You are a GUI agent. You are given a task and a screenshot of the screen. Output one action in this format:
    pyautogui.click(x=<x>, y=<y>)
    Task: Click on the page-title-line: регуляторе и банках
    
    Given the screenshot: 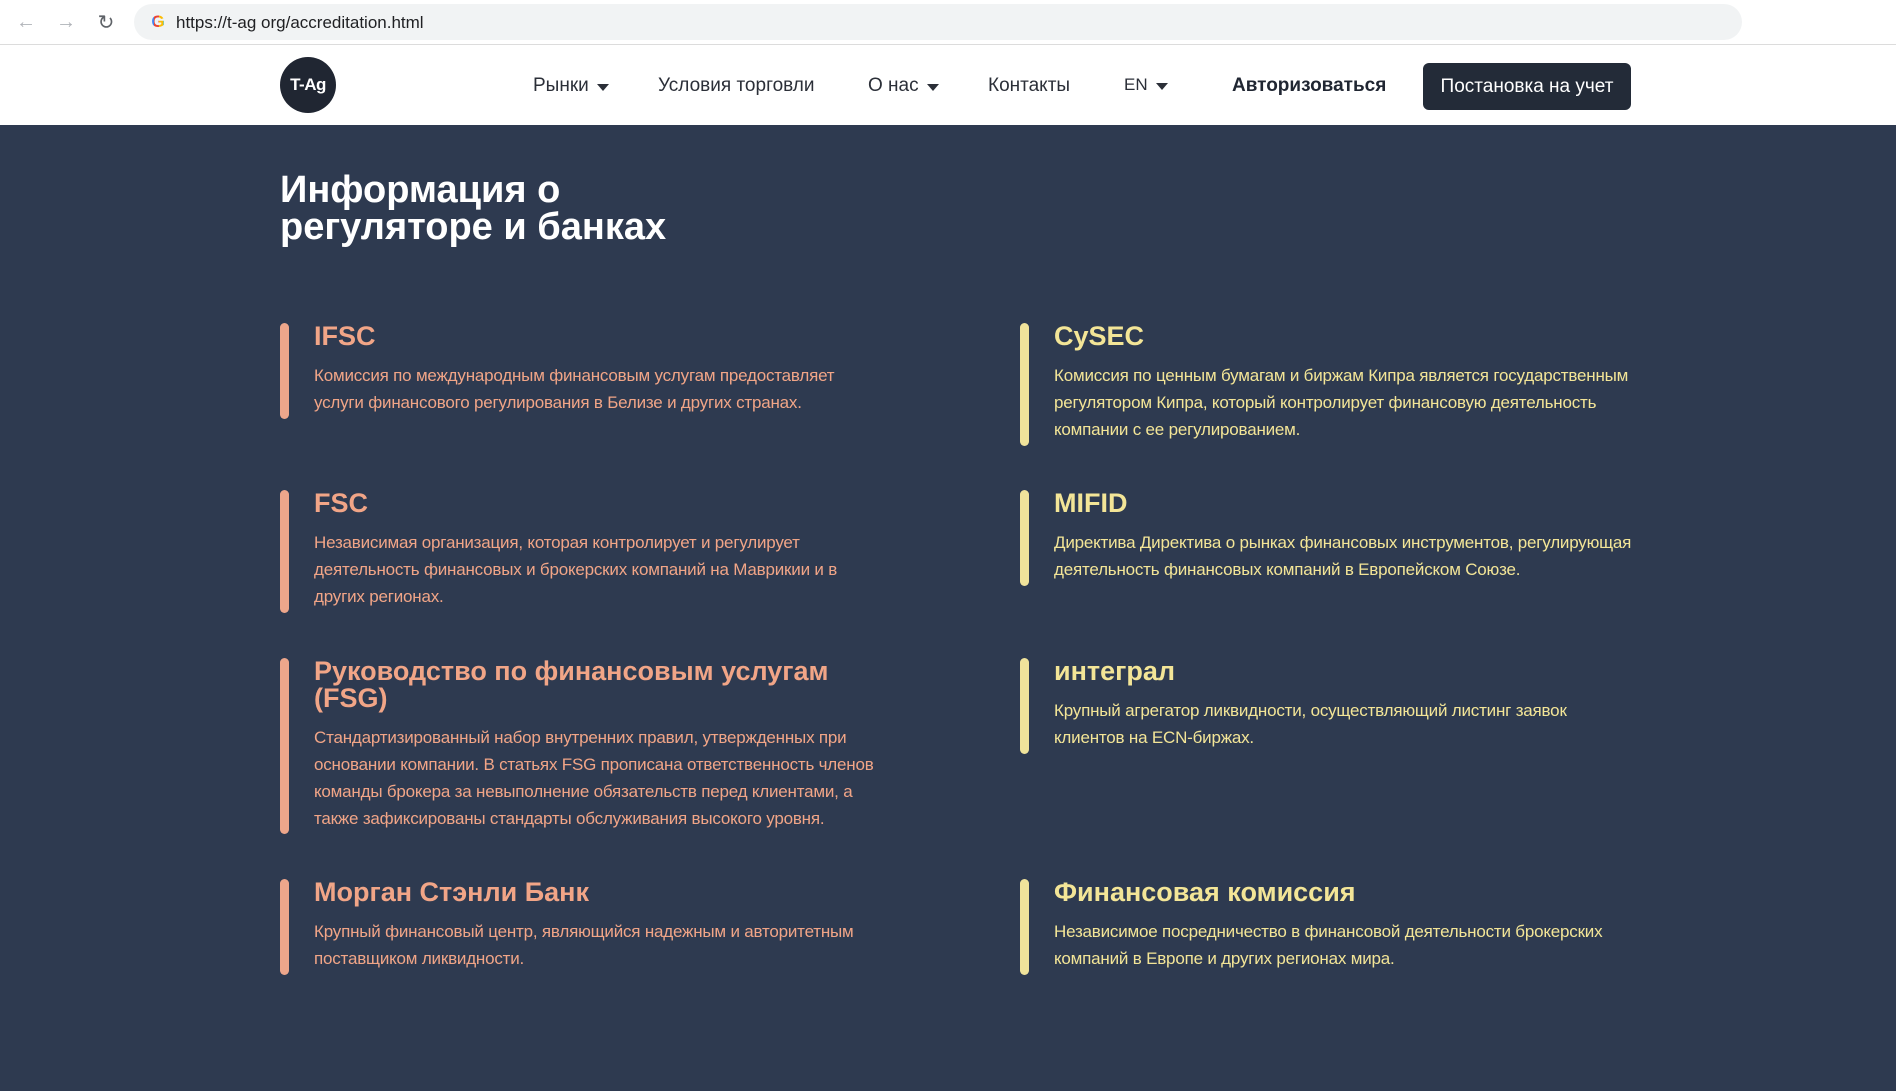 What is the action you would take?
    pyautogui.click(x=473, y=227)
    